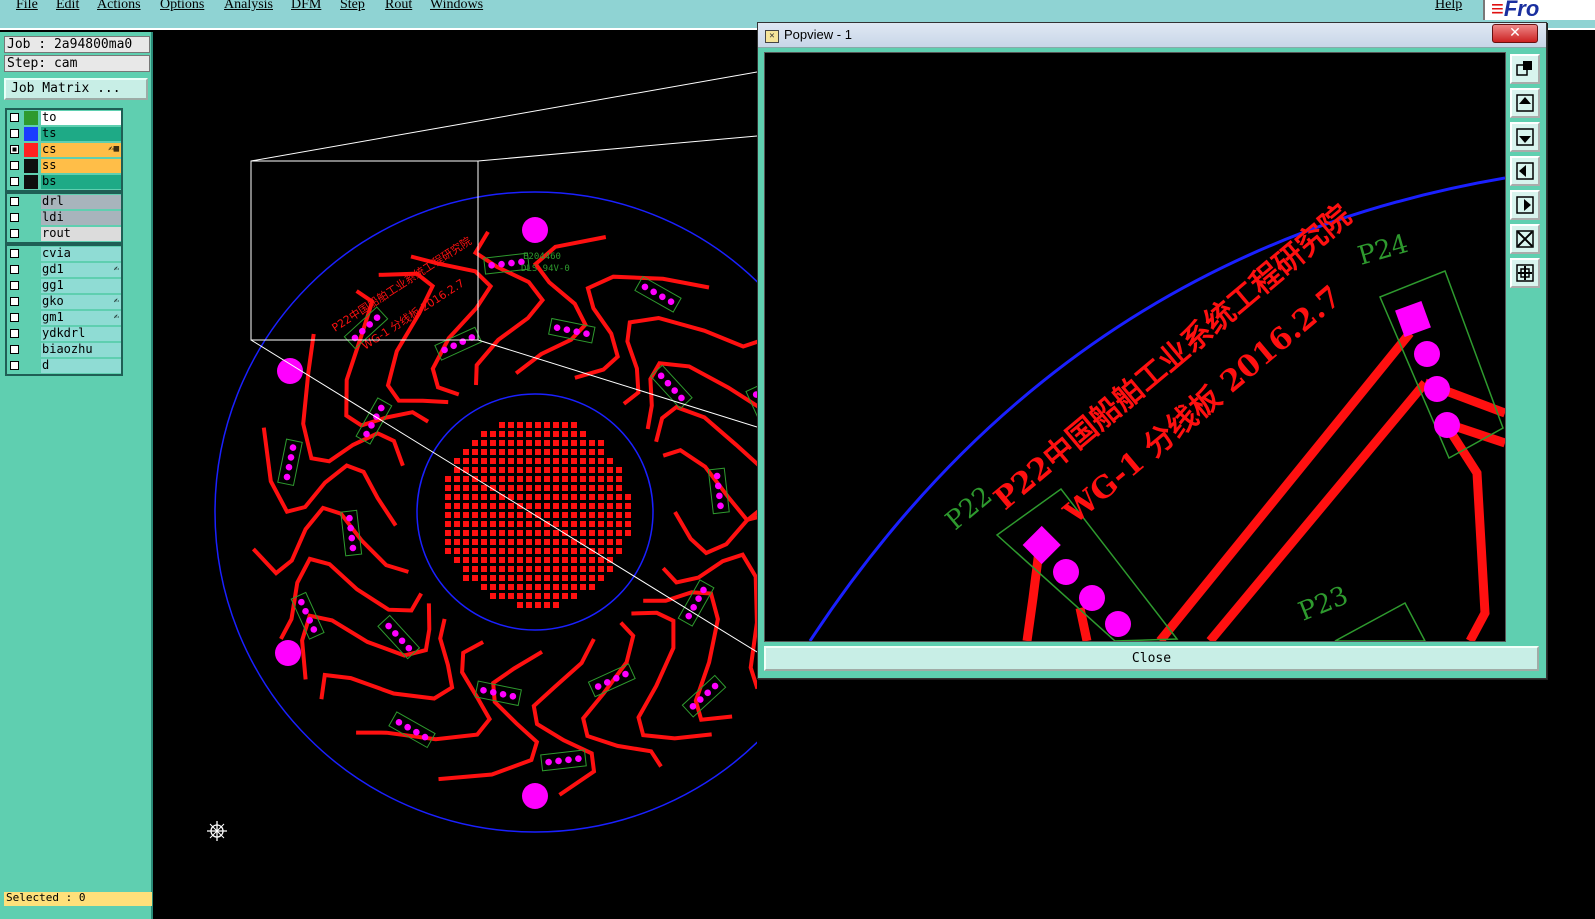 The width and height of the screenshot is (1595, 919). I want to click on layer-row-gm1: gm1 ✍, so click(64, 318).